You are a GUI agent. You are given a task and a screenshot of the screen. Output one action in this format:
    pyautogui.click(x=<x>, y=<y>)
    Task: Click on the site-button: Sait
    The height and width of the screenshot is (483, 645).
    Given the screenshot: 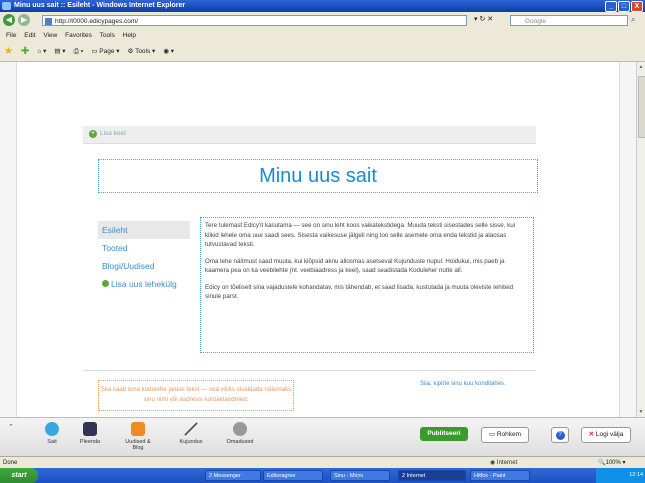 What is the action you would take?
    pyautogui.click(x=52, y=433)
    